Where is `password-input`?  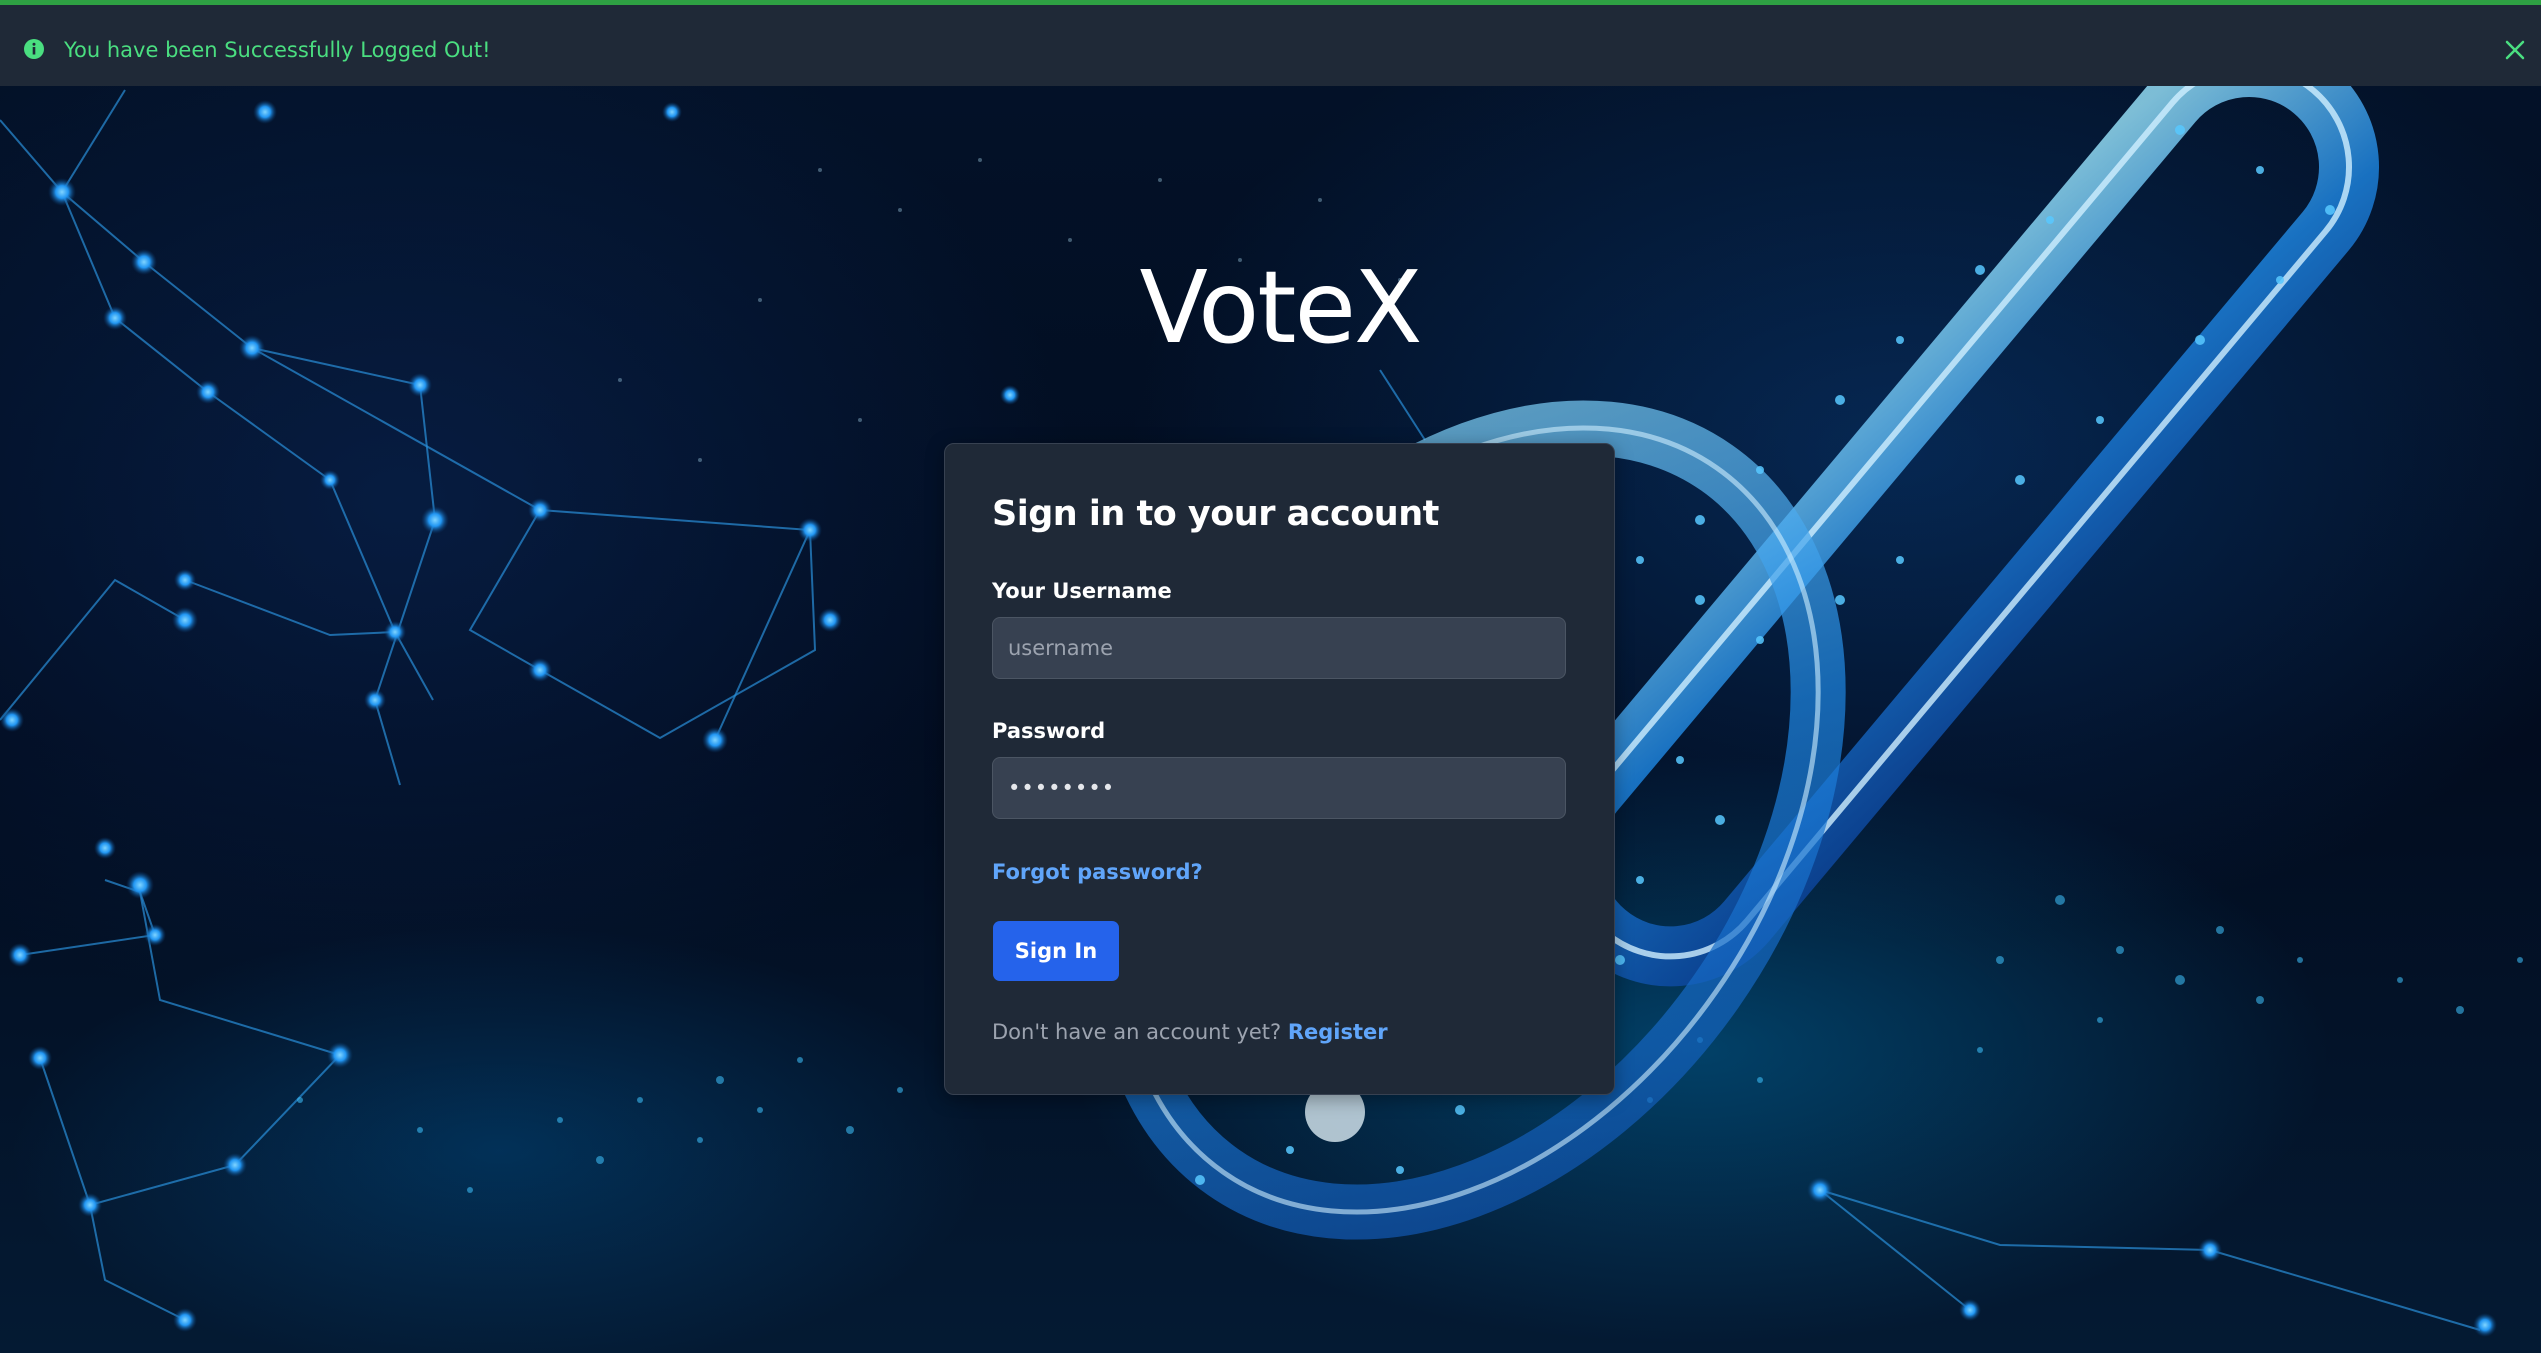 password-input is located at coordinates (1279, 788).